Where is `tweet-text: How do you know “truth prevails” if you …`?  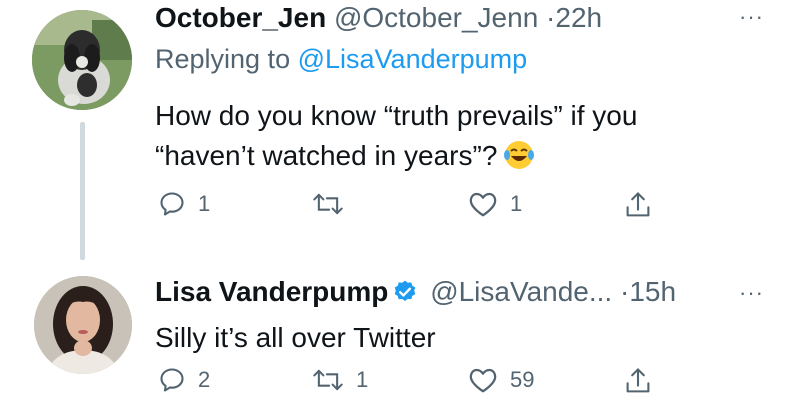
tweet-text: How do you know “truth prevails” if you … is located at coordinates (396, 139).